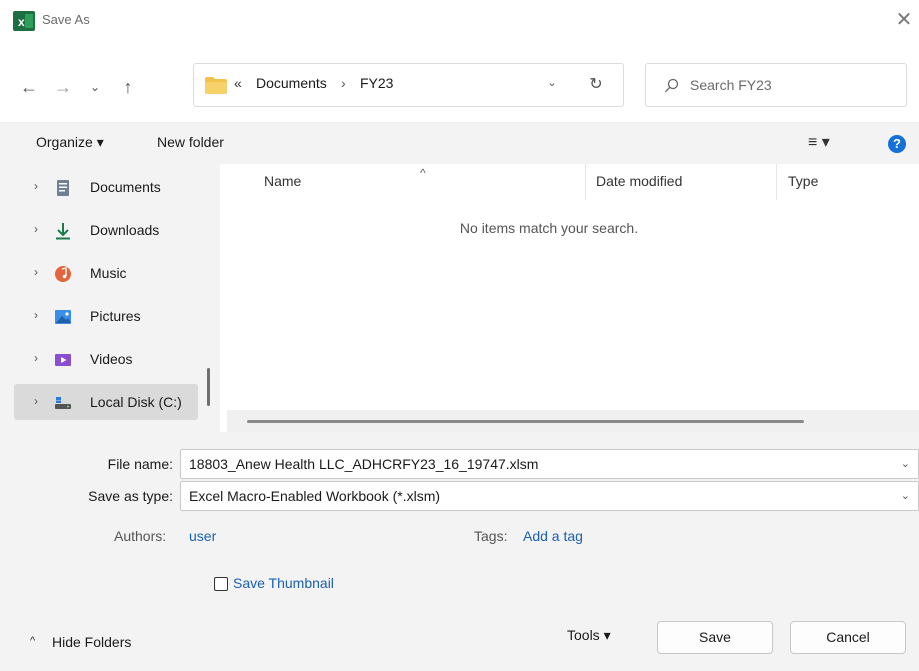 This screenshot has width=919, height=671. Describe the element at coordinates (589, 635) in the screenshot. I see `tools-button: Tools ▾` at that location.